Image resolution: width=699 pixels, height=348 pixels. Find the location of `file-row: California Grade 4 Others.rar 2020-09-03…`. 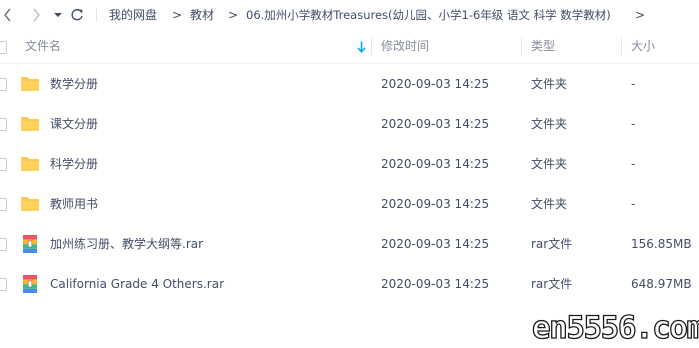

file-row: California Grade 4 Others.rar 2020-09-03… is located at coordinates (349, 284).